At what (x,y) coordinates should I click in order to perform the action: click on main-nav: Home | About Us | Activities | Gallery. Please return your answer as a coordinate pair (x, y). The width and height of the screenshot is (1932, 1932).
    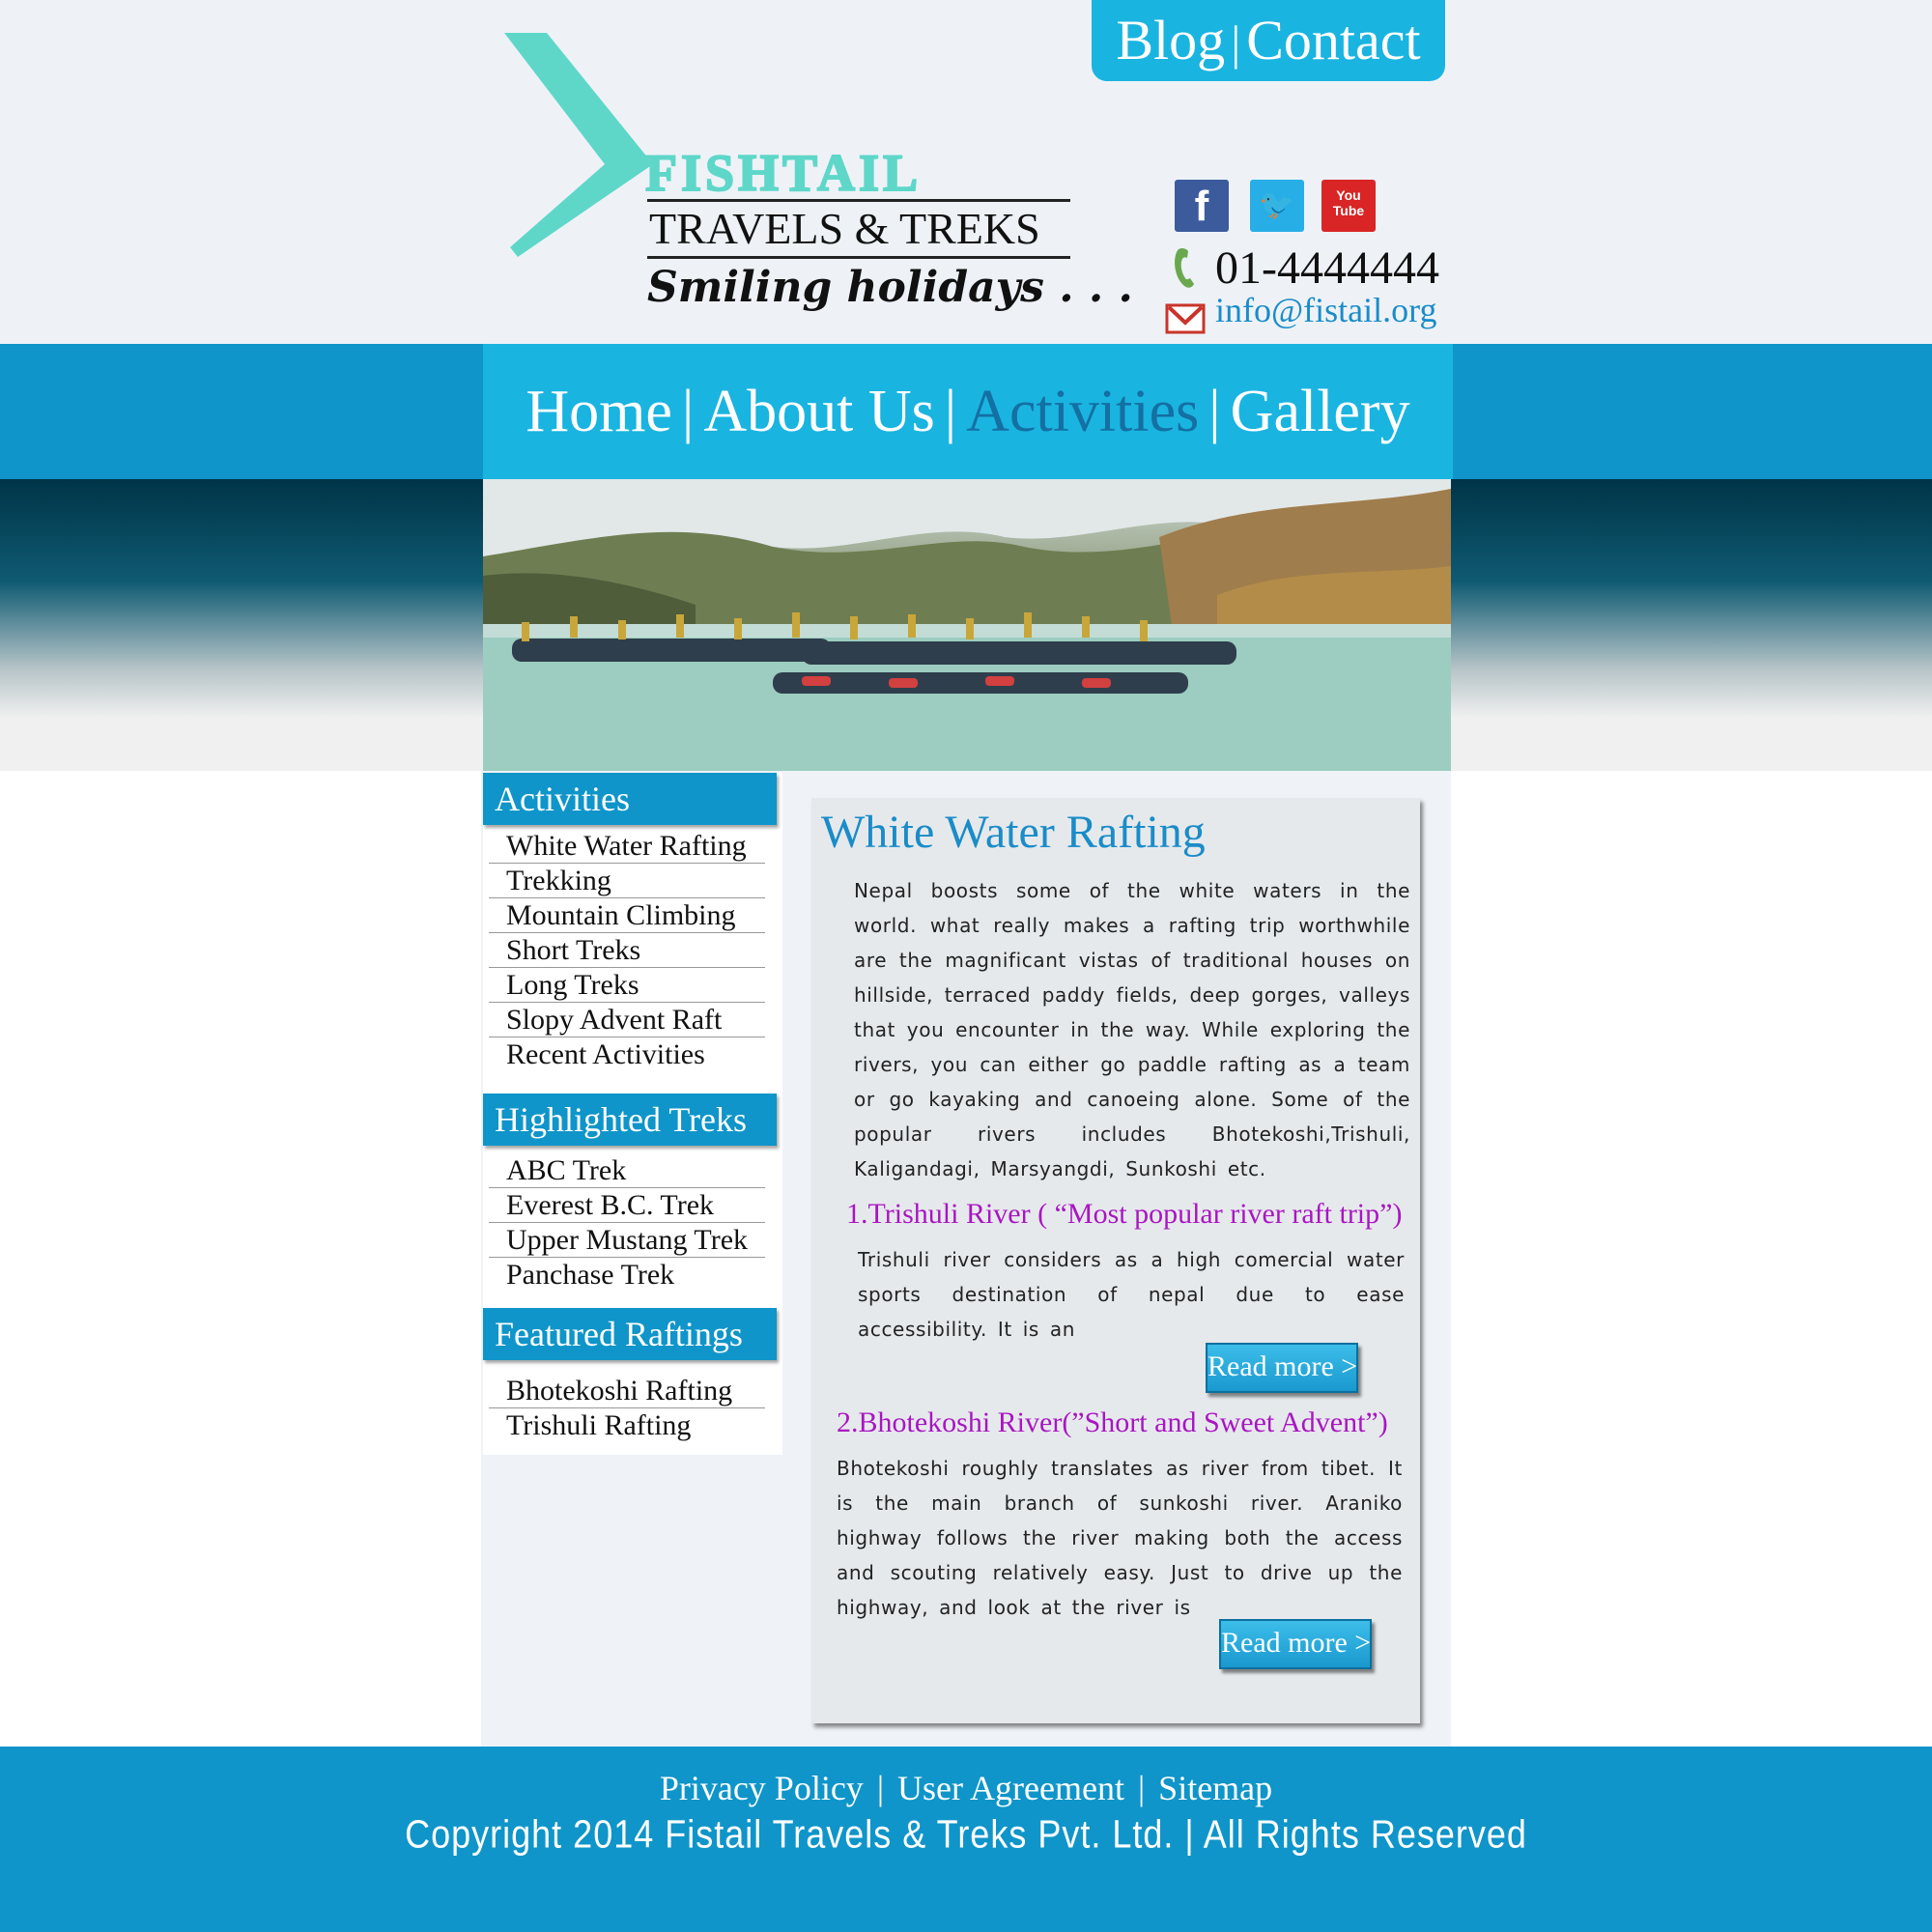
    Looking at the image, I should click on (968, 411).